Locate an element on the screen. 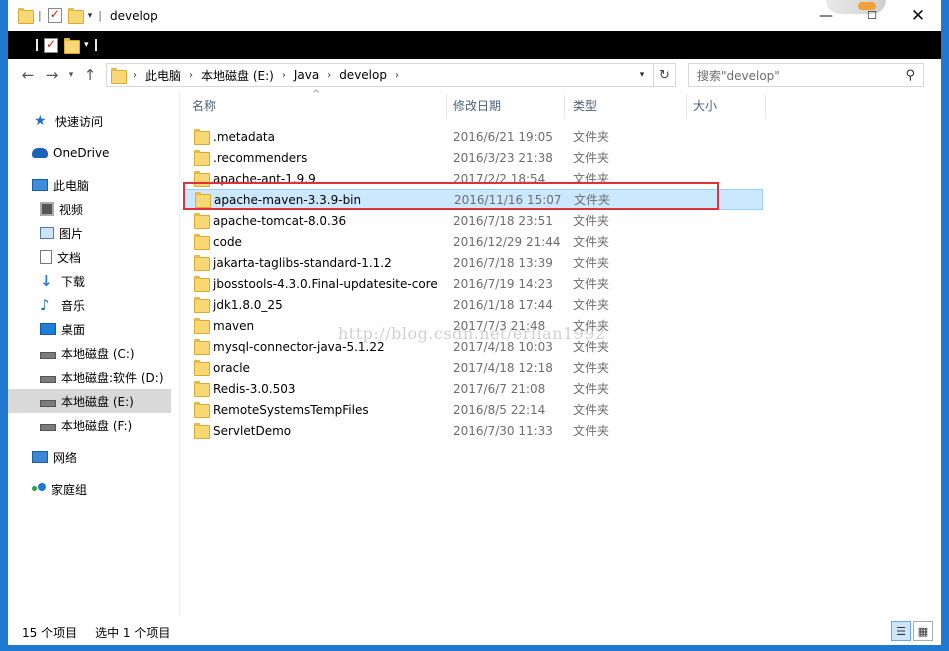  sidebar-item-drive-c: 本地磁盘 (C:) is located at coordinates (89, 353).